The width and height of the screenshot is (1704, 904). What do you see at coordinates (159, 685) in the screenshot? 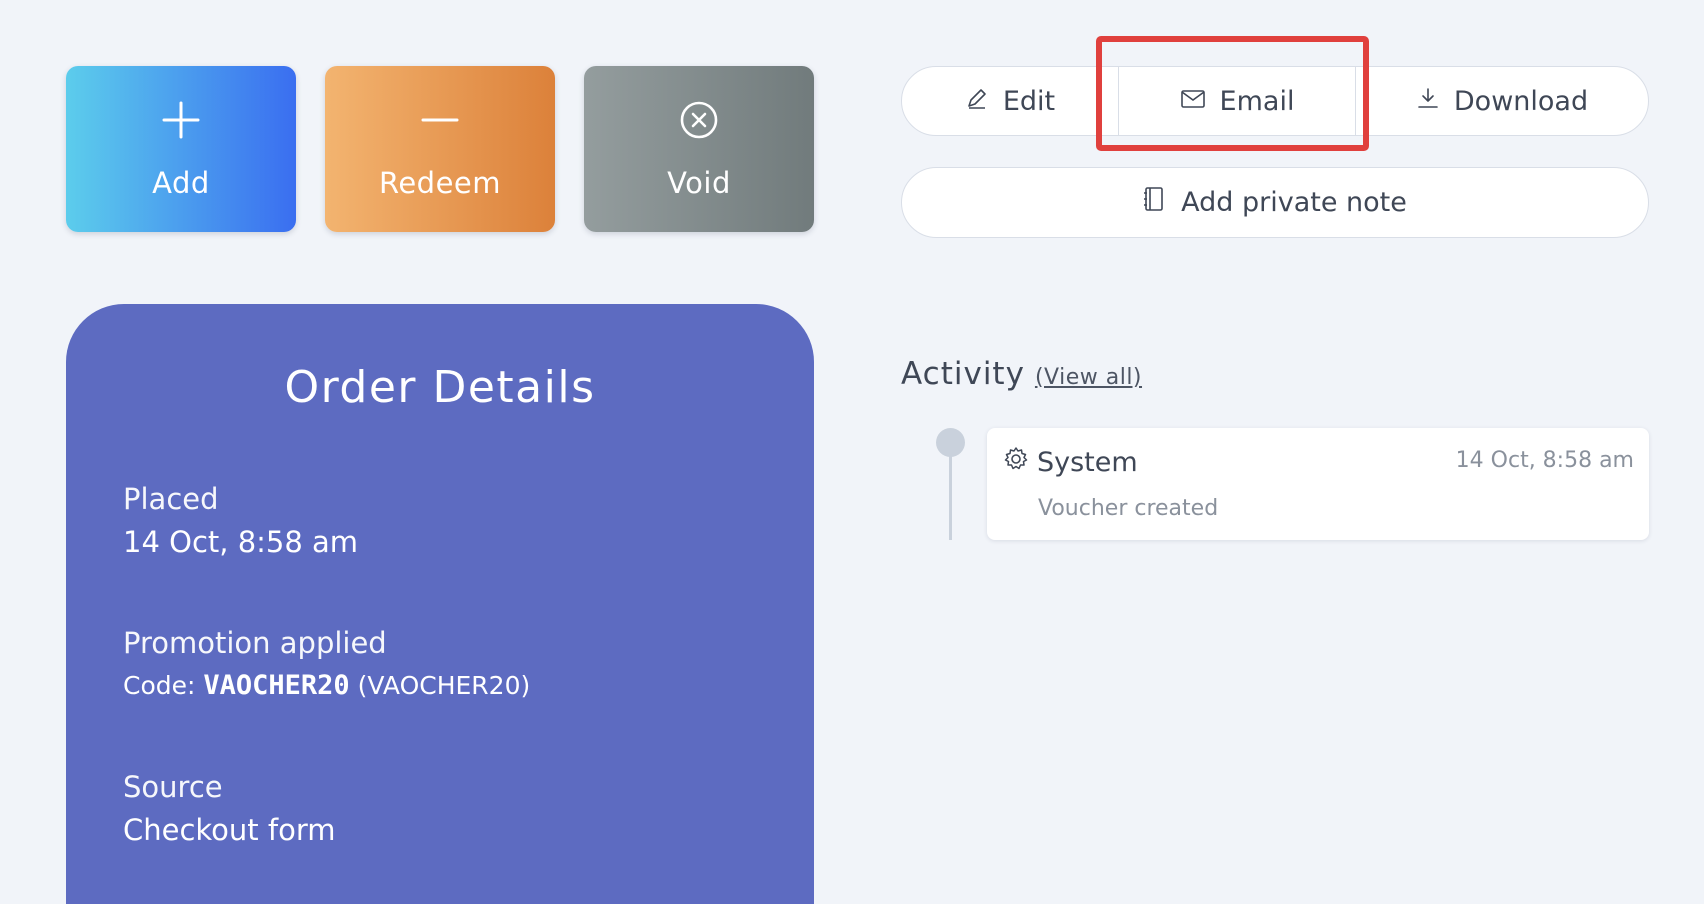
I see `code-prefix: Code:` at bounding box center [159, 685].